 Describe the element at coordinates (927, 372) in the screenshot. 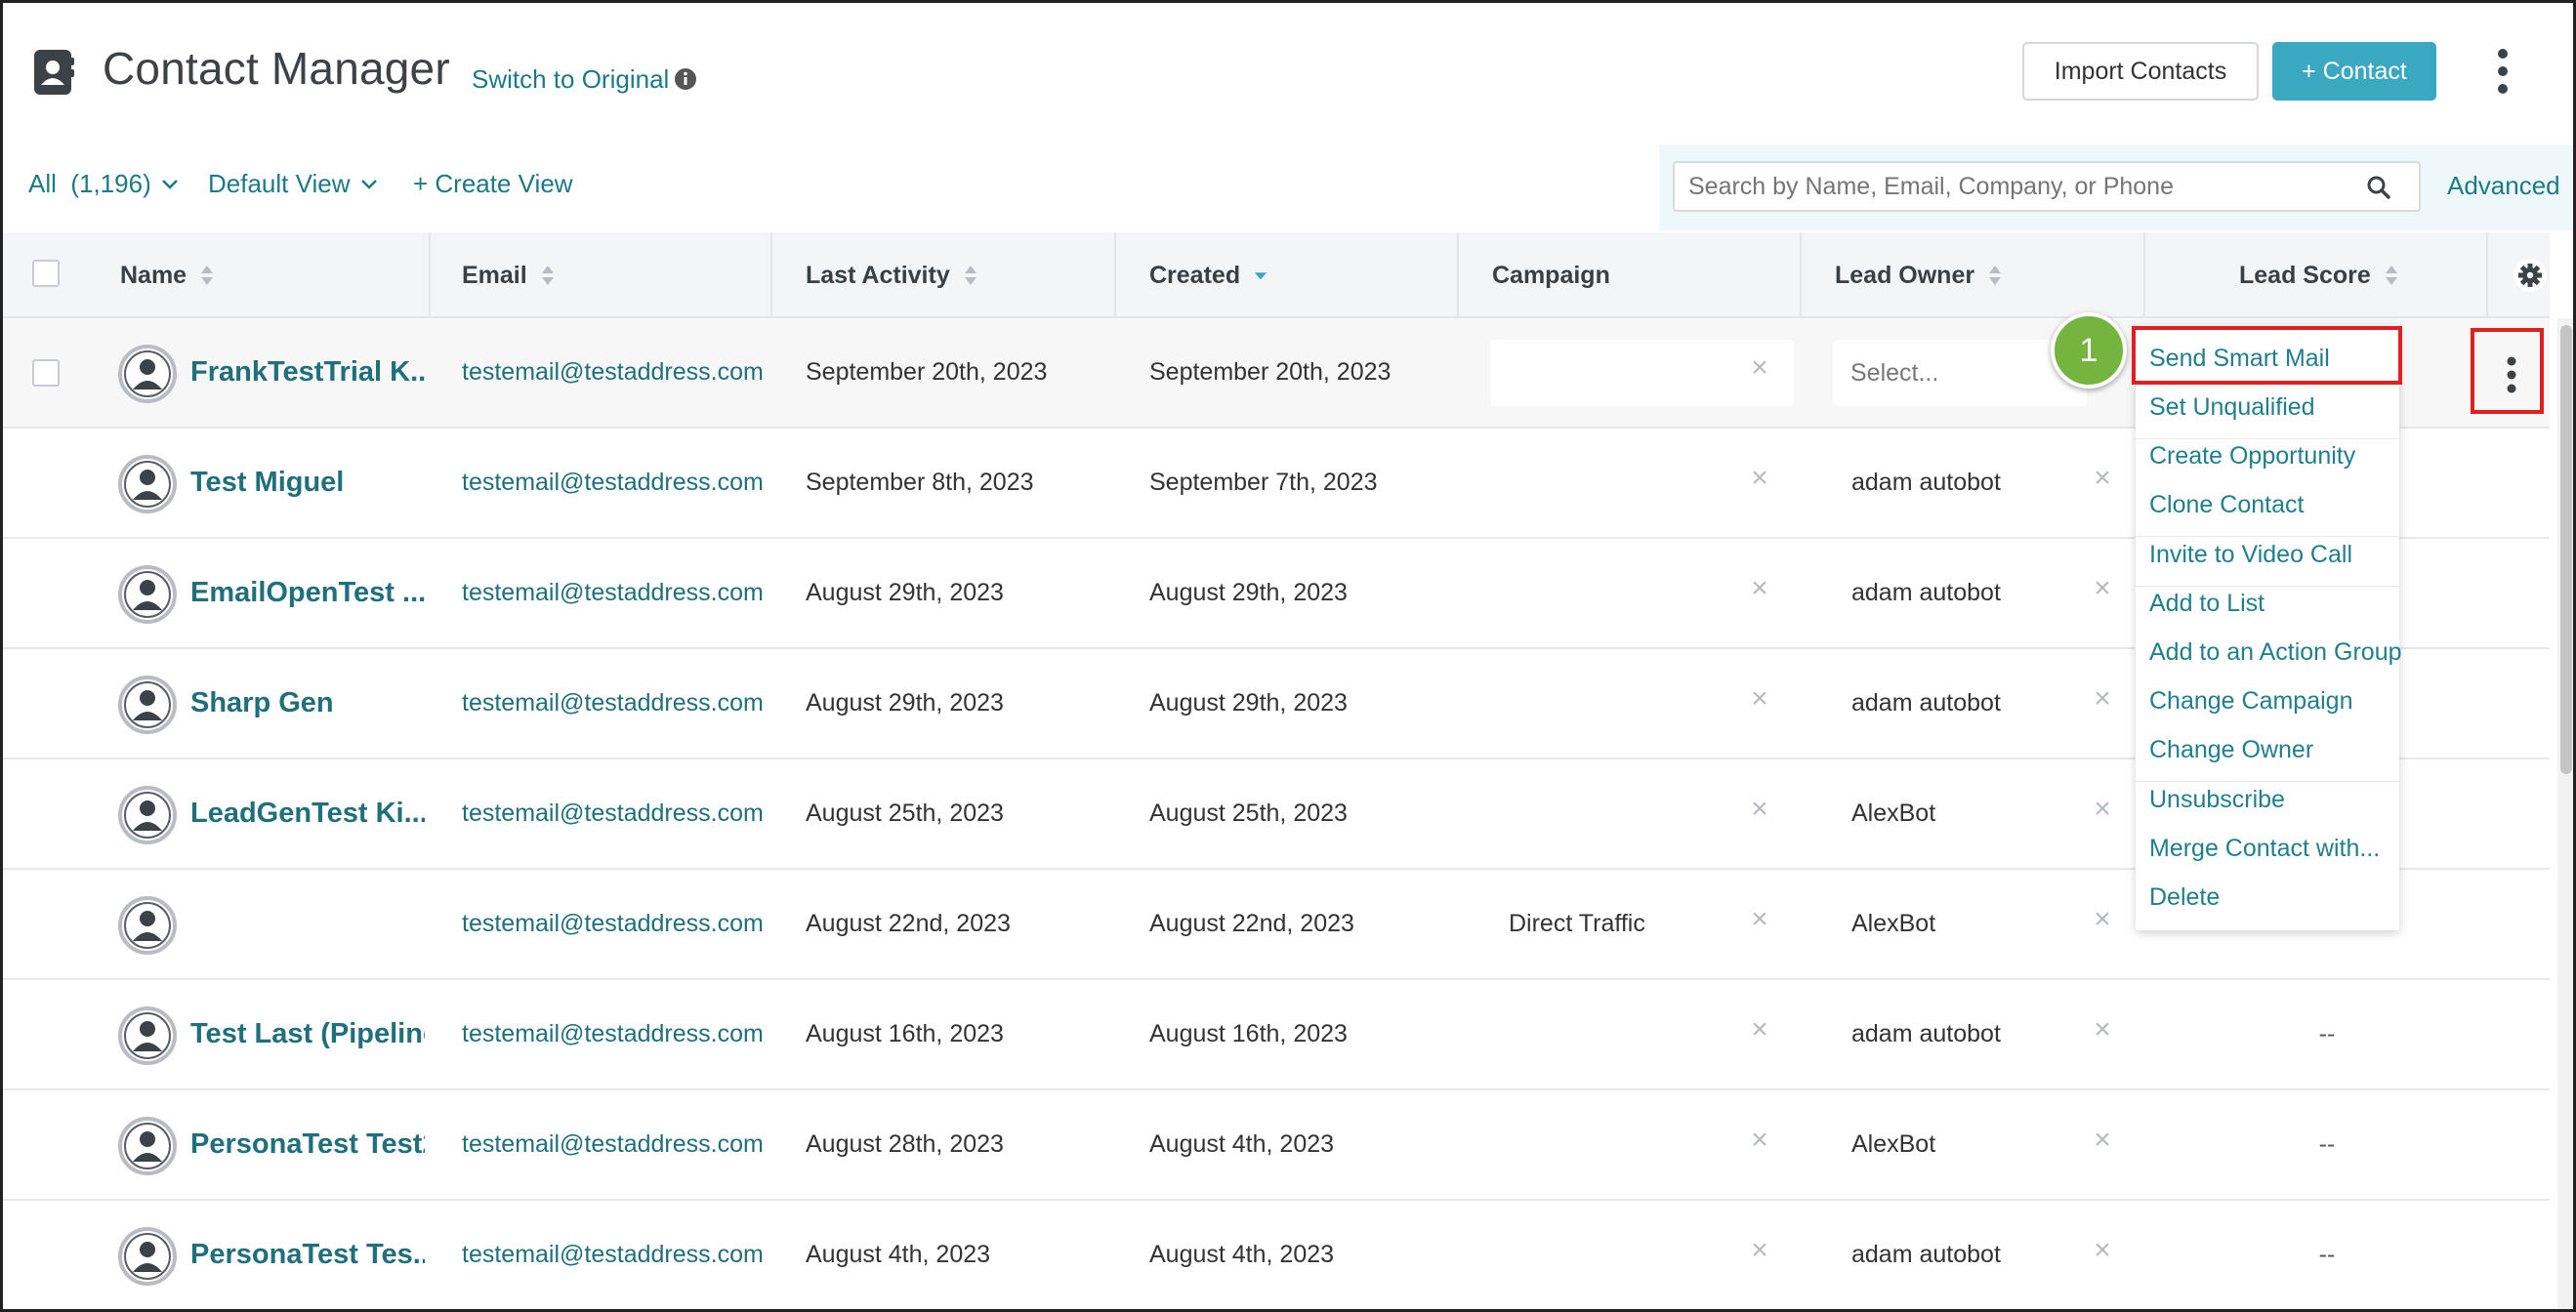

I see `last-activity-cell: September 20th, 2023` at that location.